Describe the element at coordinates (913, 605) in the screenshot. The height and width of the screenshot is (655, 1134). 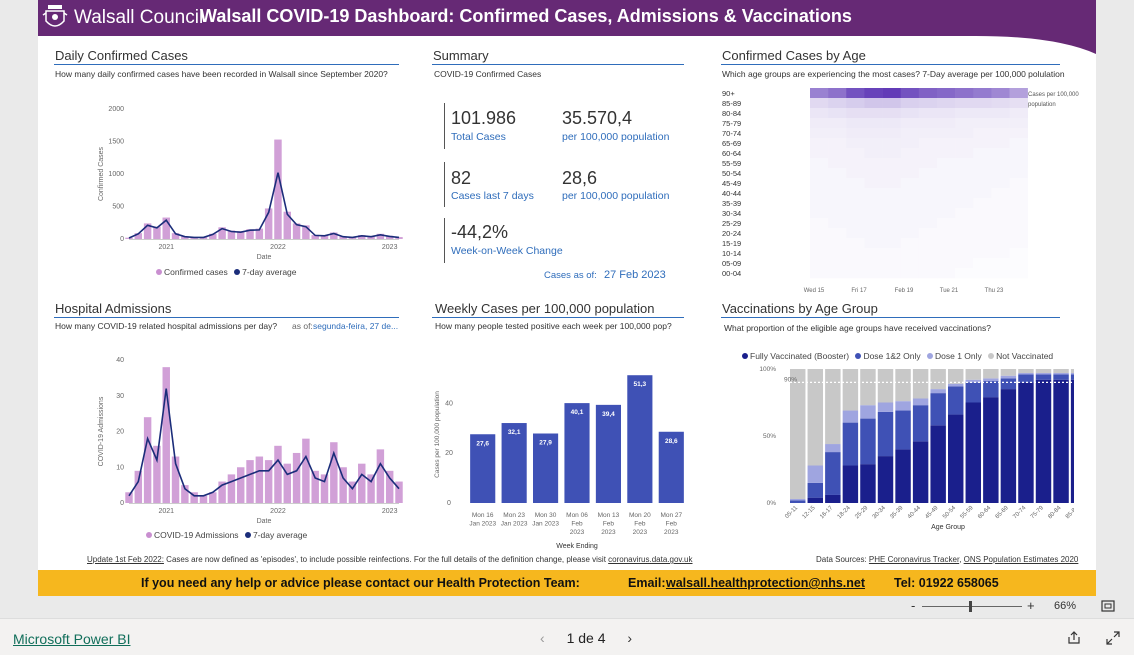
I see `zoom-out-button: -` at that location.